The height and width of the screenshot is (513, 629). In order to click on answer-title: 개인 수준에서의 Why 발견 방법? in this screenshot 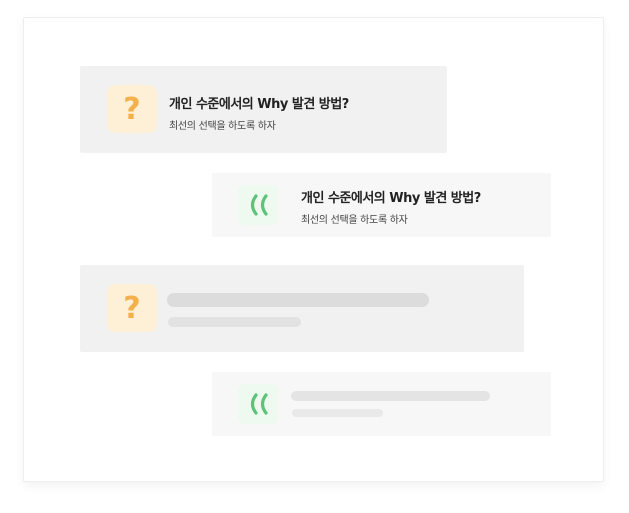, I will do `click(391, 198)`.